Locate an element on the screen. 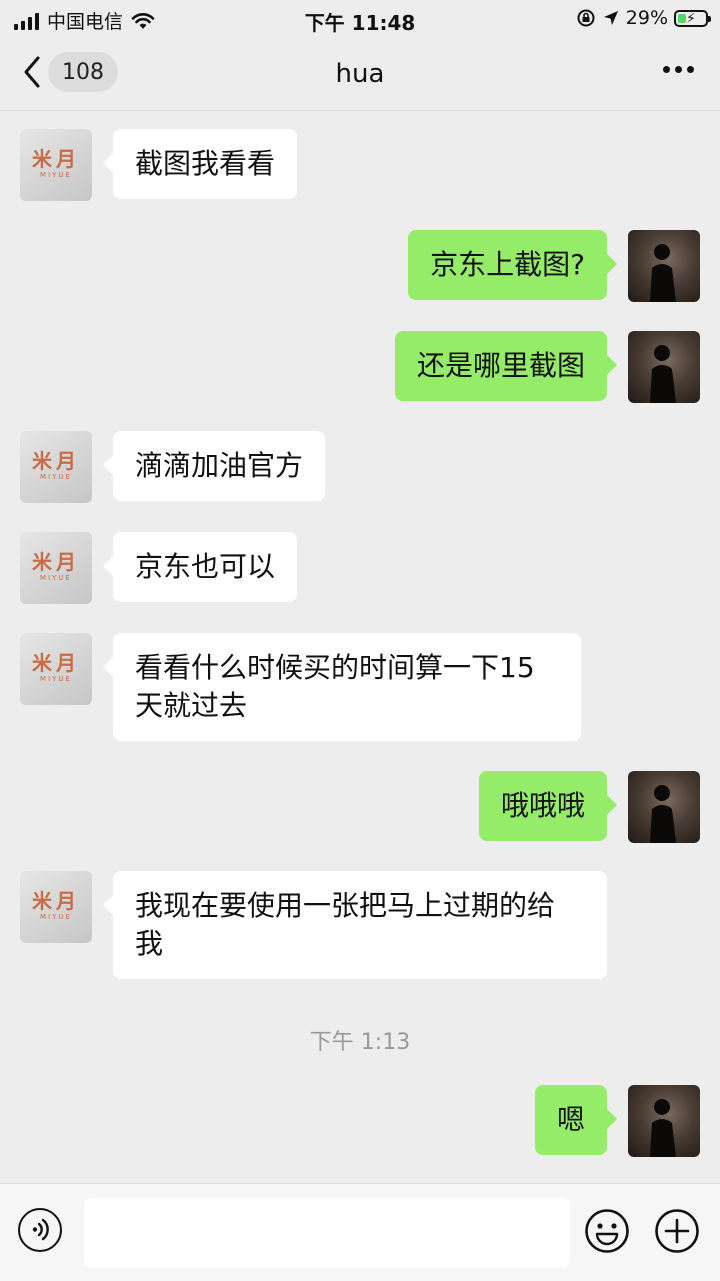 The image size is (720, 1281). message-bubble: 还是哪里截图 is located at coordinates (506, 366).